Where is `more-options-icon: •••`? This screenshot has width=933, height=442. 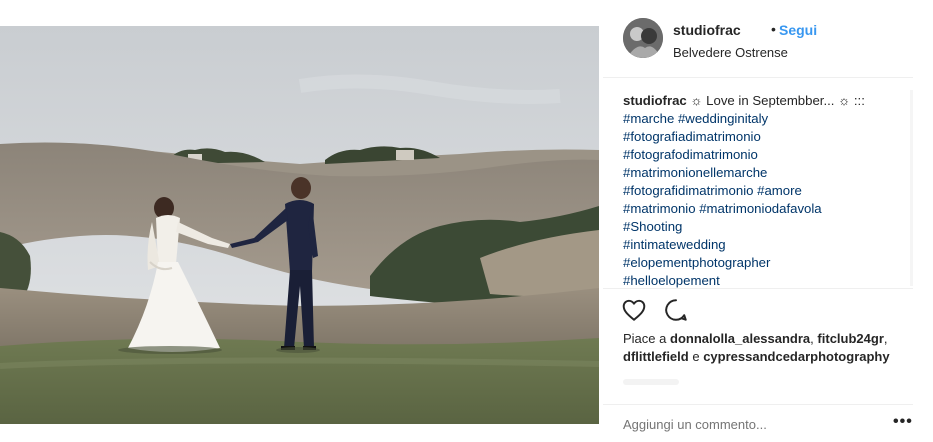 more-options-icon: ••• is located at coordinates (903, 422).